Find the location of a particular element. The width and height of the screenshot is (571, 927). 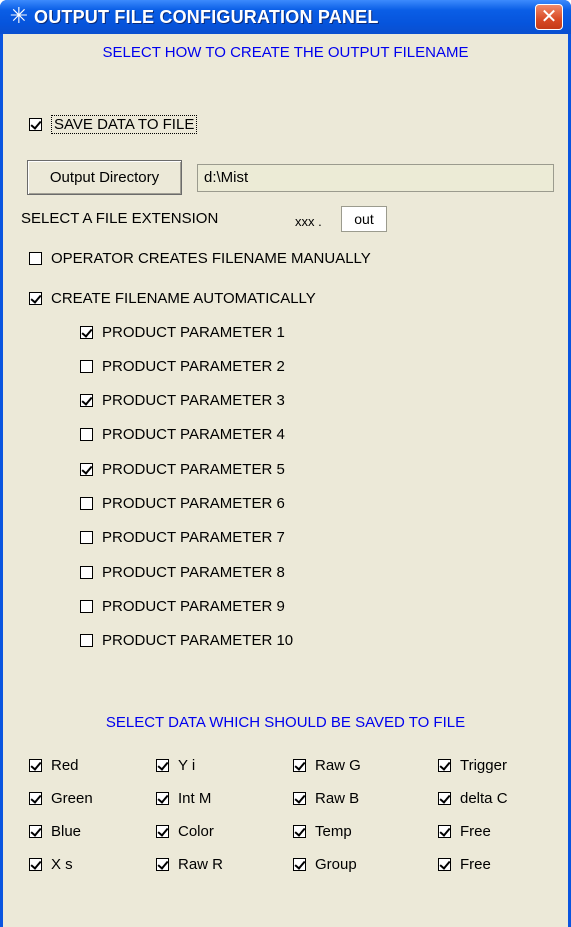

data-field-row: Green is located at coordinates (61, 798).